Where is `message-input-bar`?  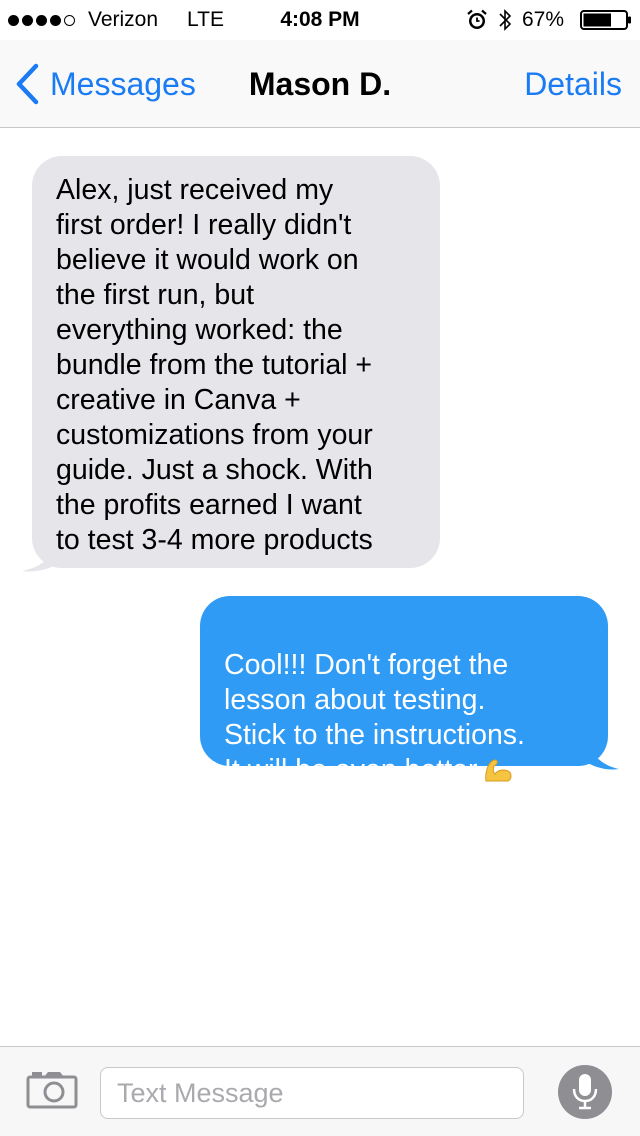
message-input-bar is located at coordinates (320, 1091).